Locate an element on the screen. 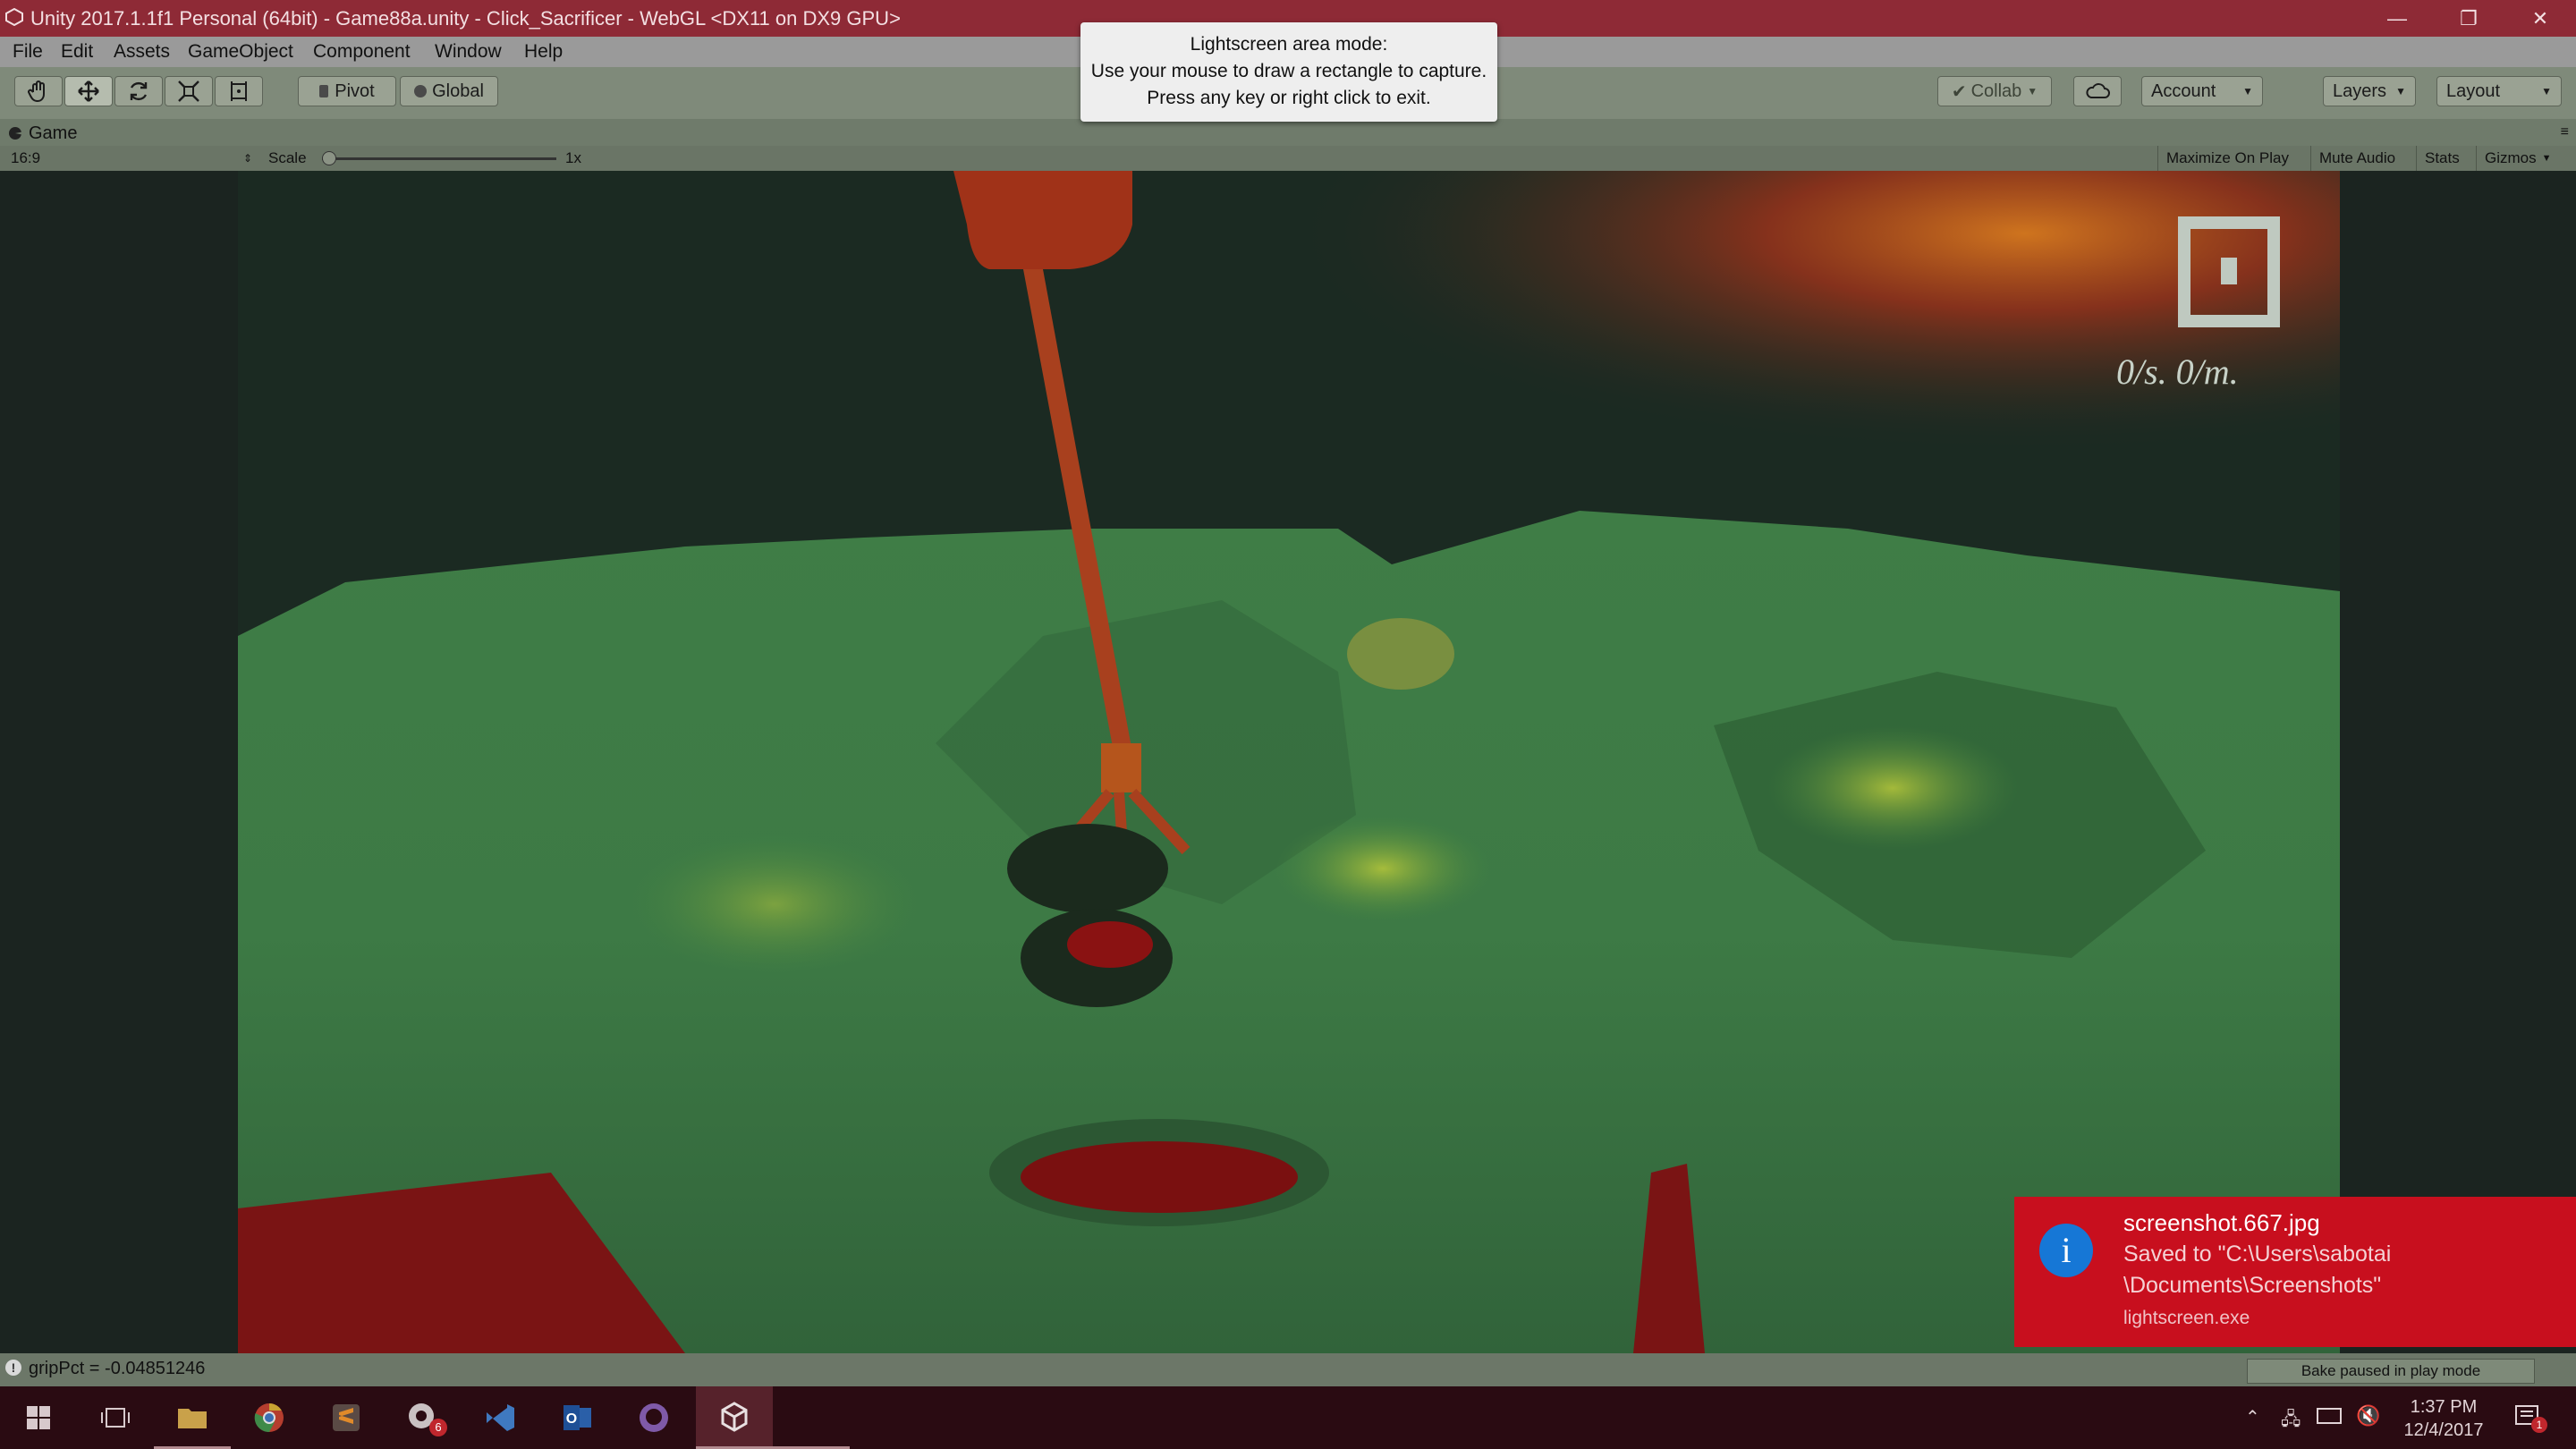 Image resolution: width=2576 pixels, height=1449 pixels. move-tool-button is located at coordinates (88, 91).